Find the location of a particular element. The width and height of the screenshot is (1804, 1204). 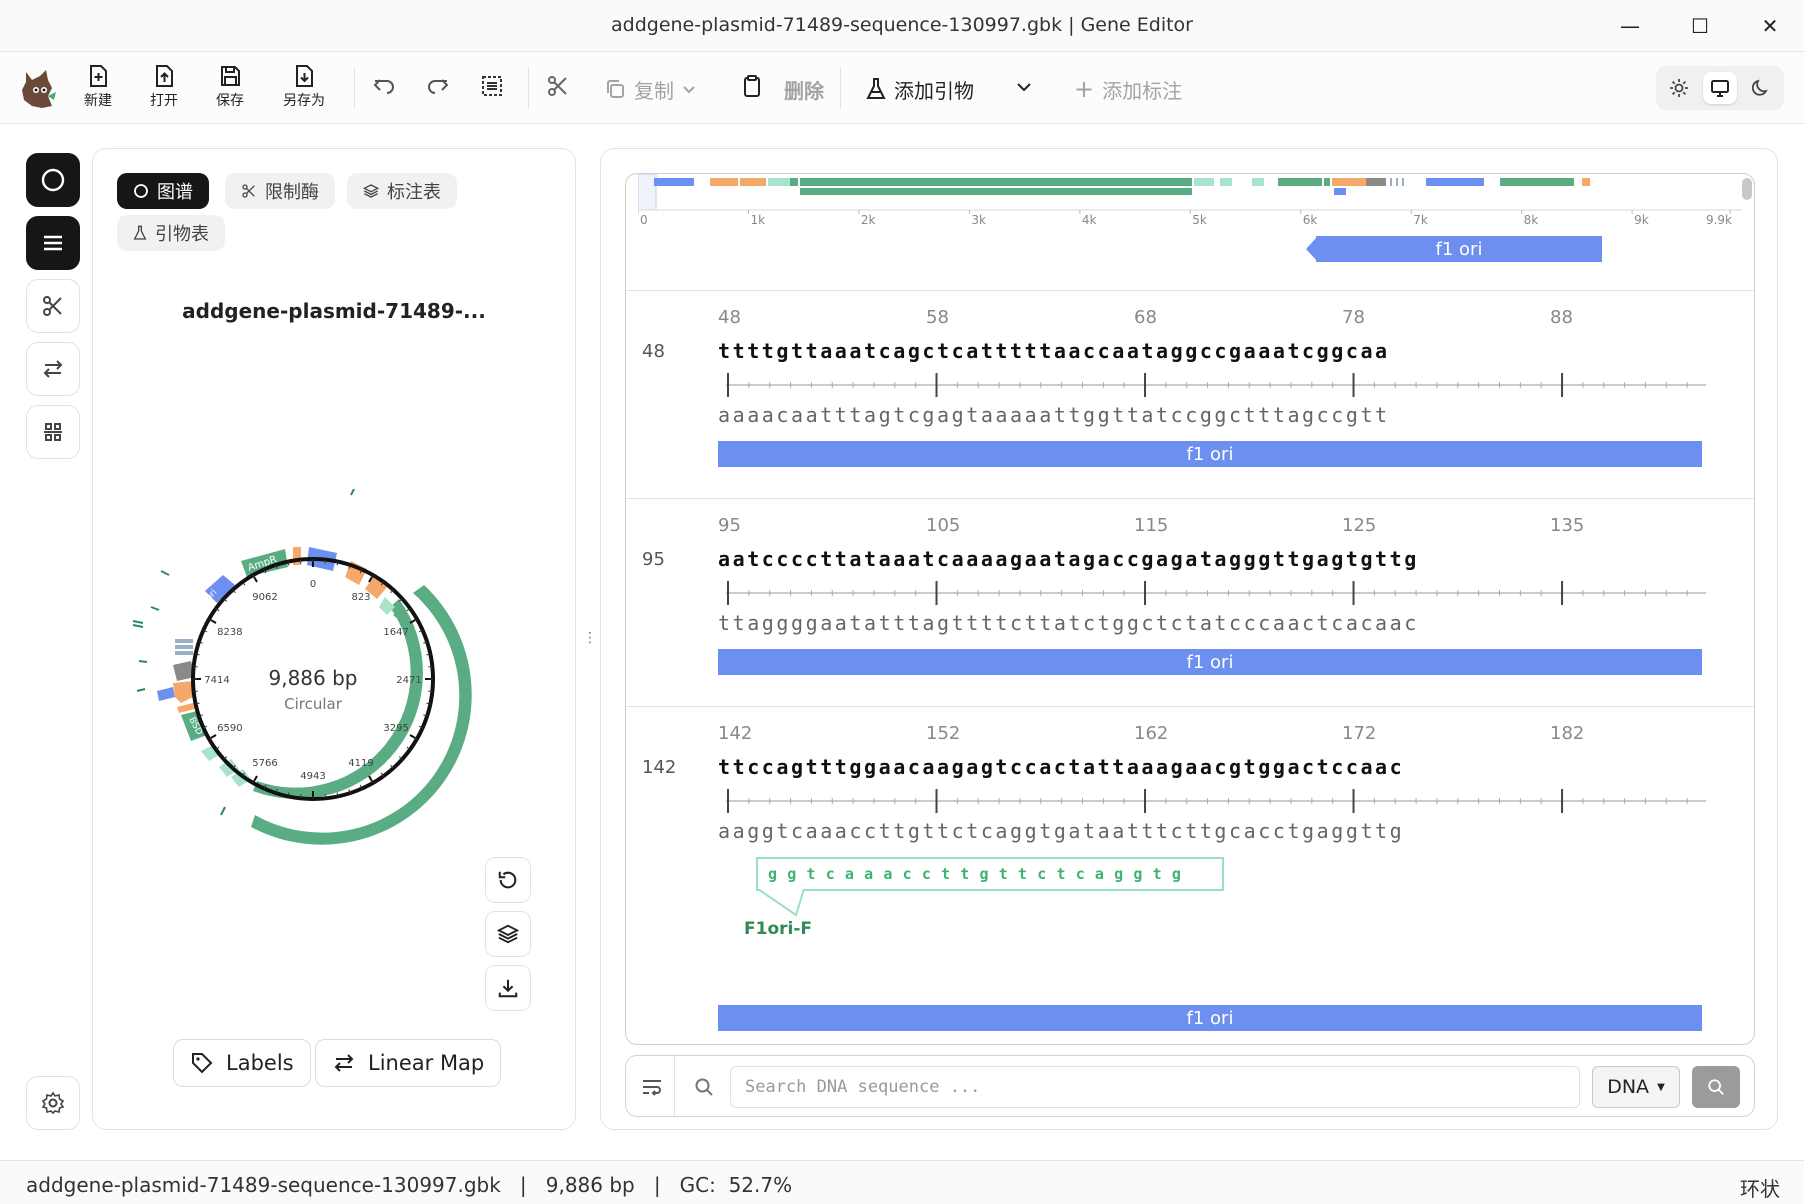

close-icon: ✕ is located at coordinates (1770, 26).